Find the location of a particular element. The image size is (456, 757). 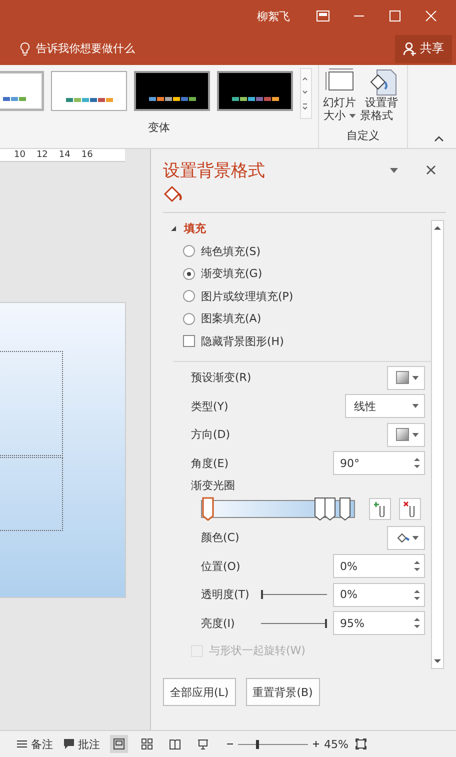

zoom-in-icon is located at coordinates (316, 744).